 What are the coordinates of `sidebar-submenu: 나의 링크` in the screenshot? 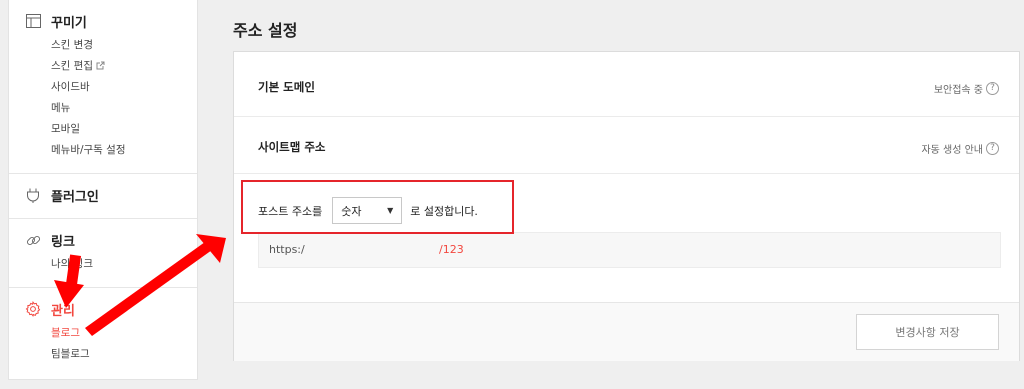 It's located at (117, 264).